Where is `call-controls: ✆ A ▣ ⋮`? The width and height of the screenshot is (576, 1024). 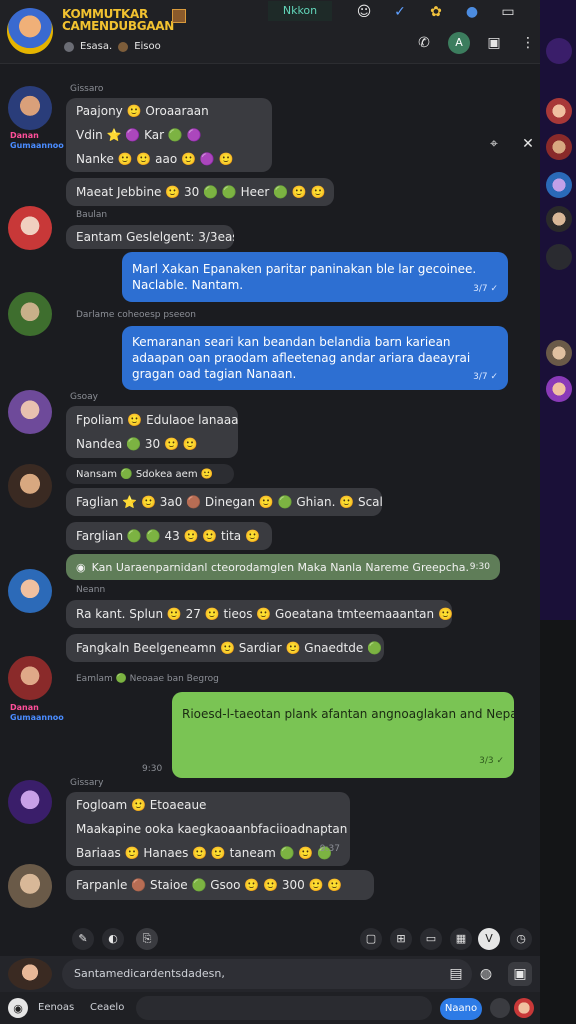
call-controls: ✆ A ▣ ⋮ is located at coordinates (476, 43).